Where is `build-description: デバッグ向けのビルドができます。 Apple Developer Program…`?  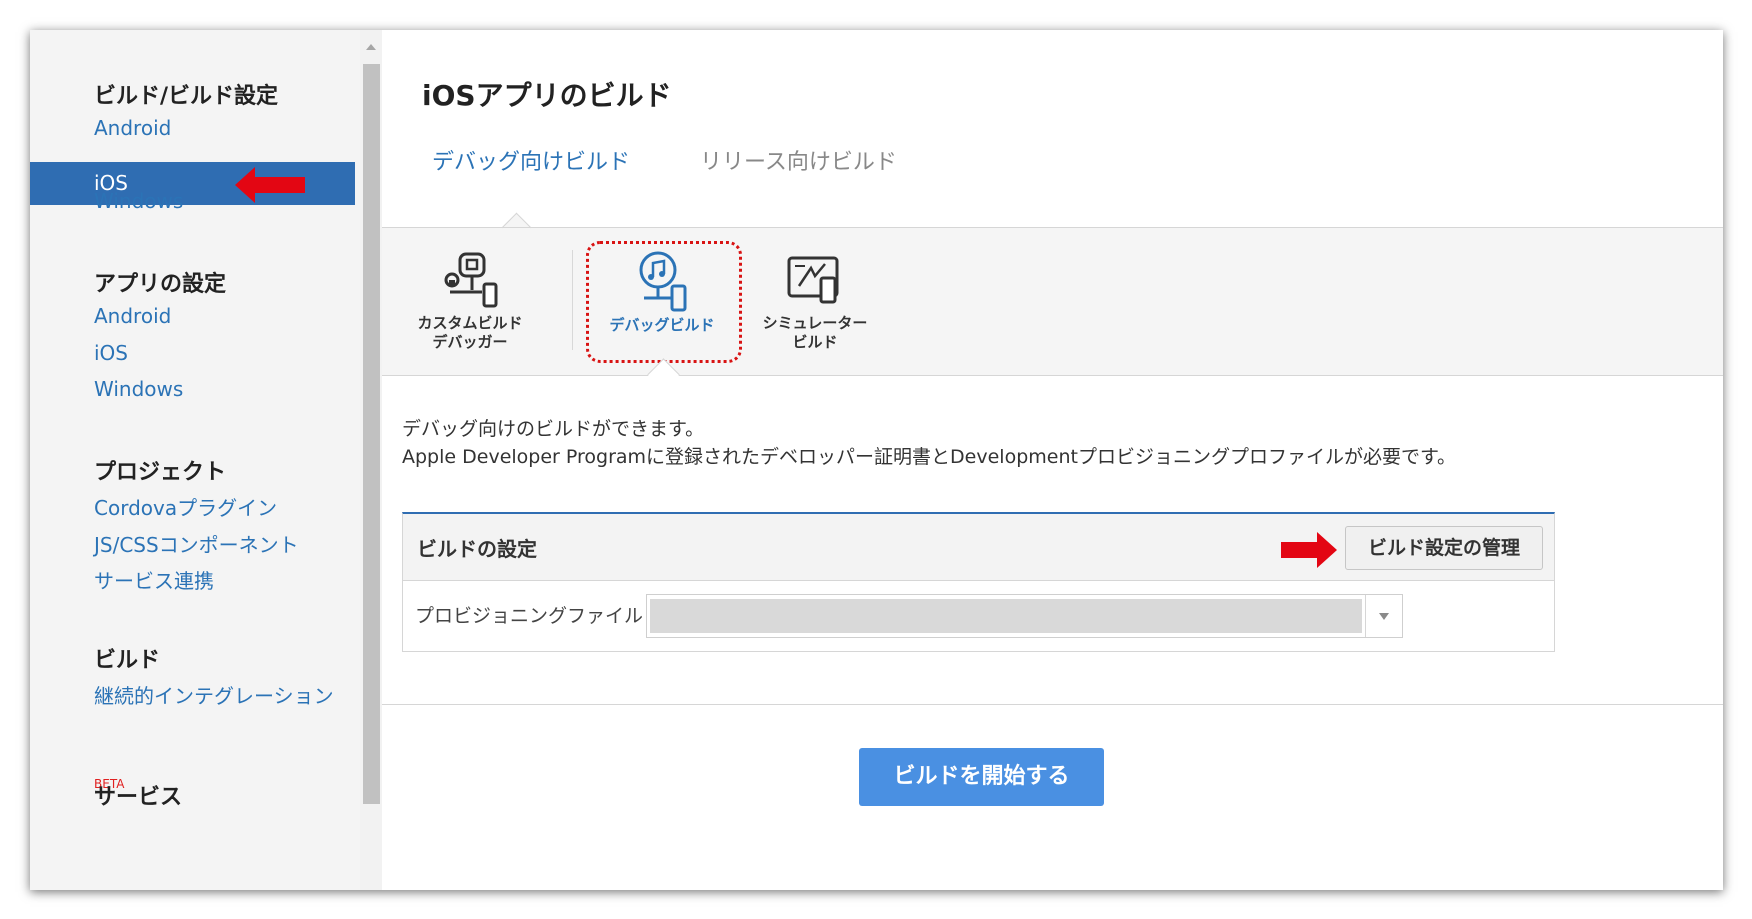 build-description: デバッグ向けのビルドができます。 Apple Developer Program… is located at coordinates (929, 443).